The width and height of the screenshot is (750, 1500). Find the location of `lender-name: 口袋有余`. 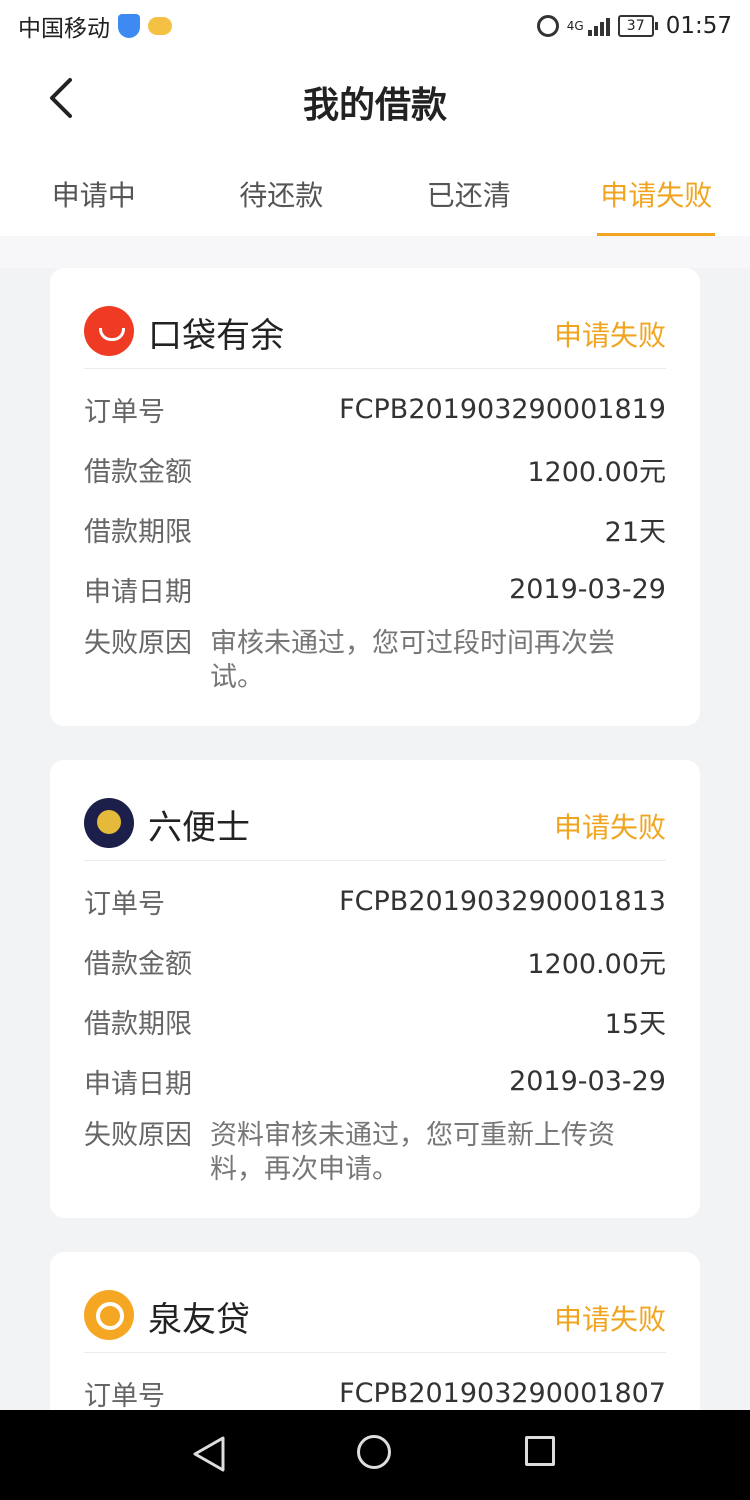

lender-name: 口袋有余 is located at coordinates (216, 336).